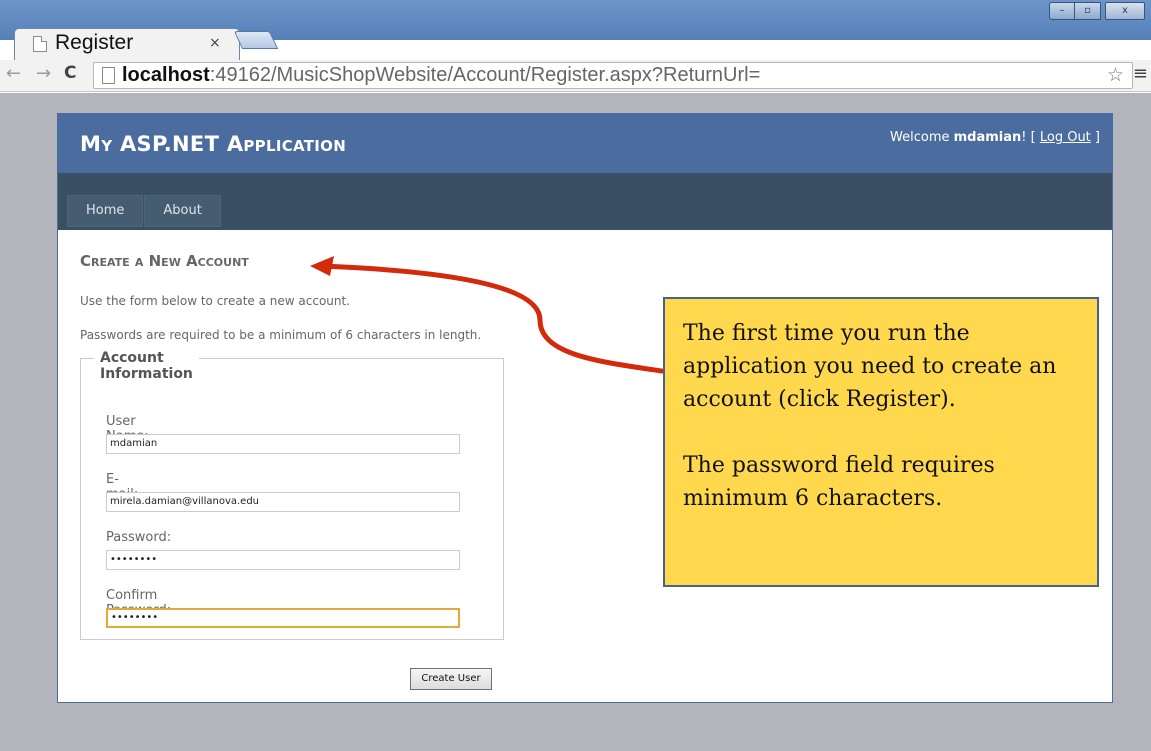  What do you see at coordinates (283, 618) in the screenshot?
I see `confirm-password-field: ••••••••` at bounding box center [283, 618].